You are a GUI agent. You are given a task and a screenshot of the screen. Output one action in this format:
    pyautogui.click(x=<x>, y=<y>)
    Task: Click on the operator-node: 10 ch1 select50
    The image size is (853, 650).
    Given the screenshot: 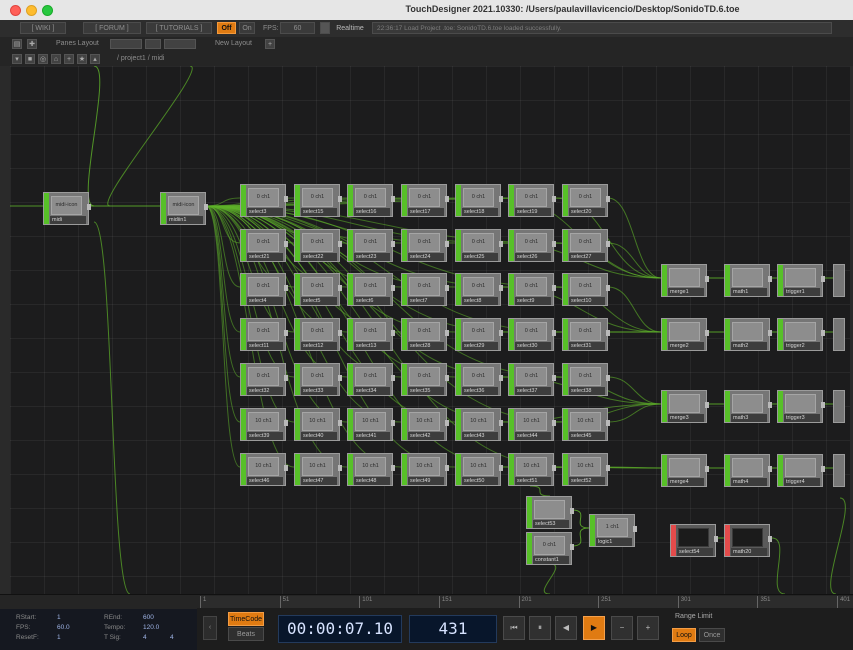 What is the action you would take?
    pyautogui.click(x=479, y=469)
    